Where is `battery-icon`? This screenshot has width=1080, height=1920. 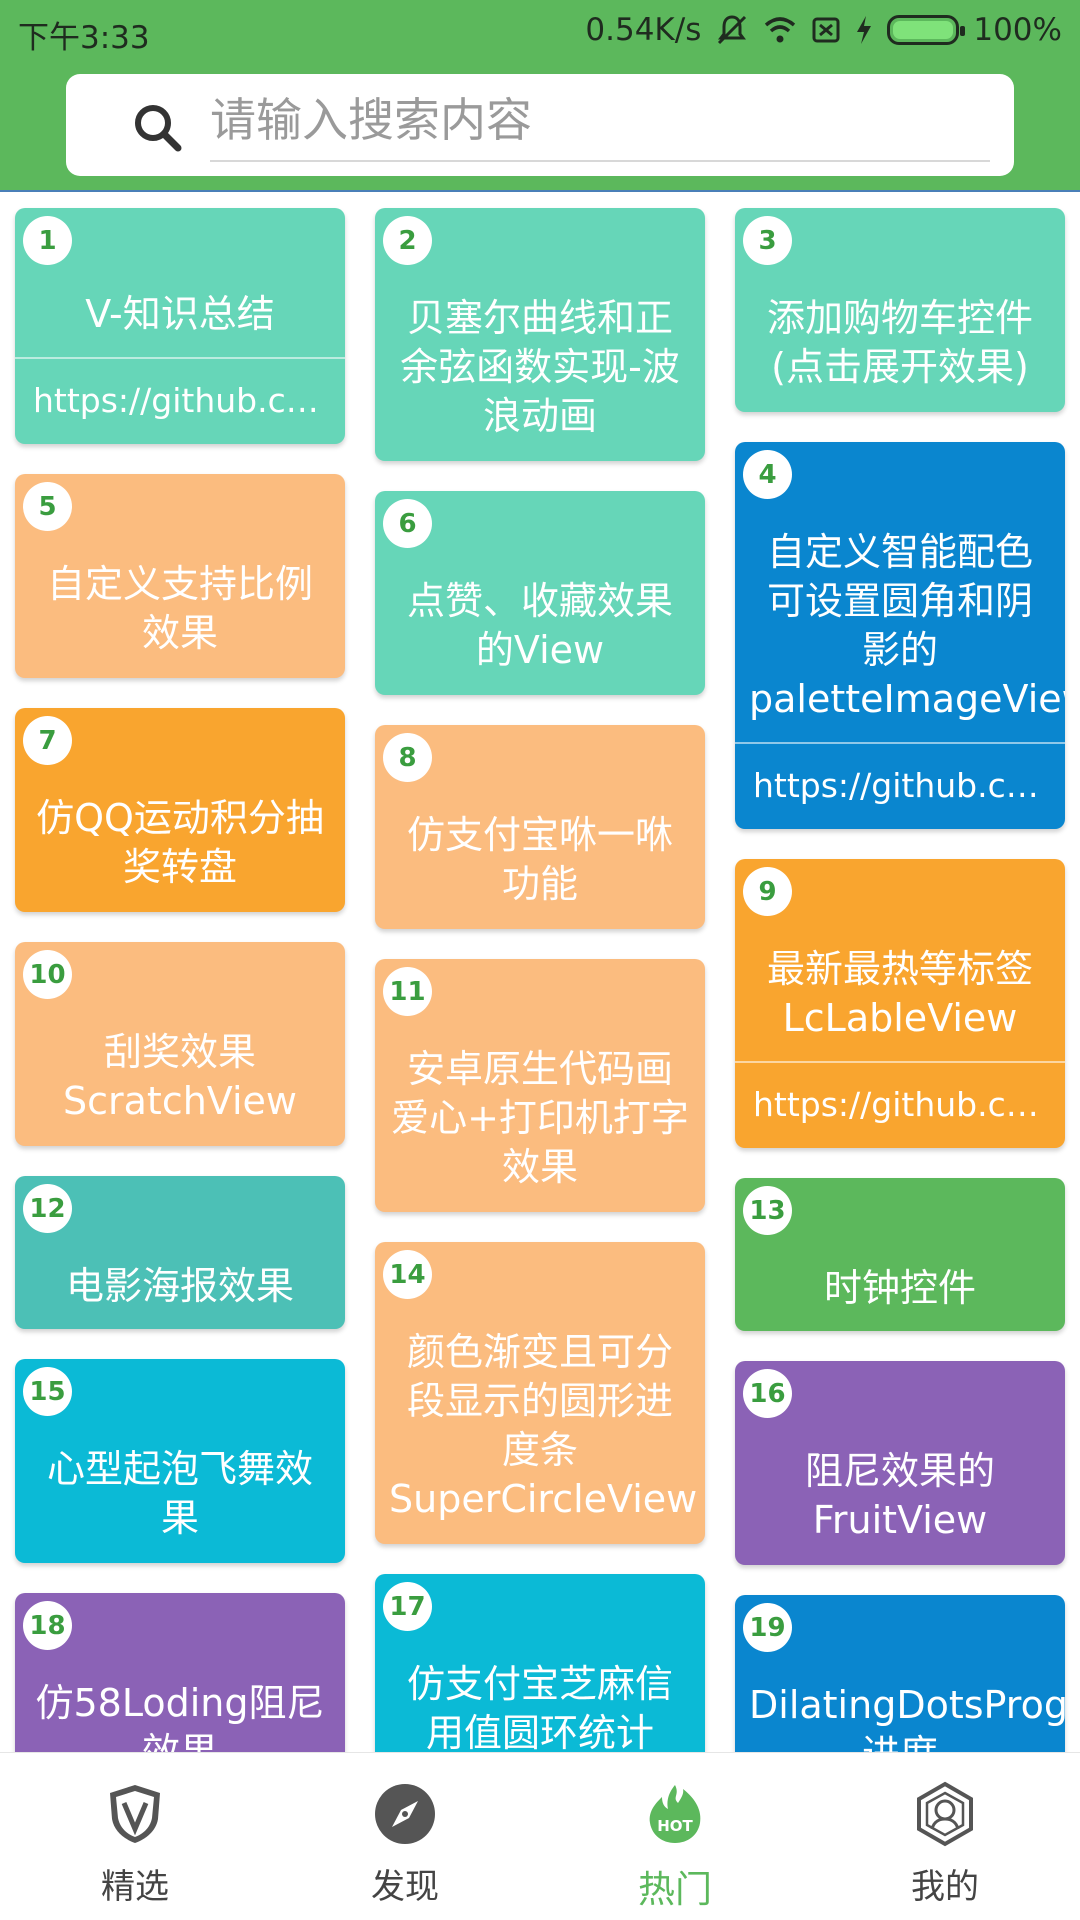
battery-icon is located at coordinates (926, 30).